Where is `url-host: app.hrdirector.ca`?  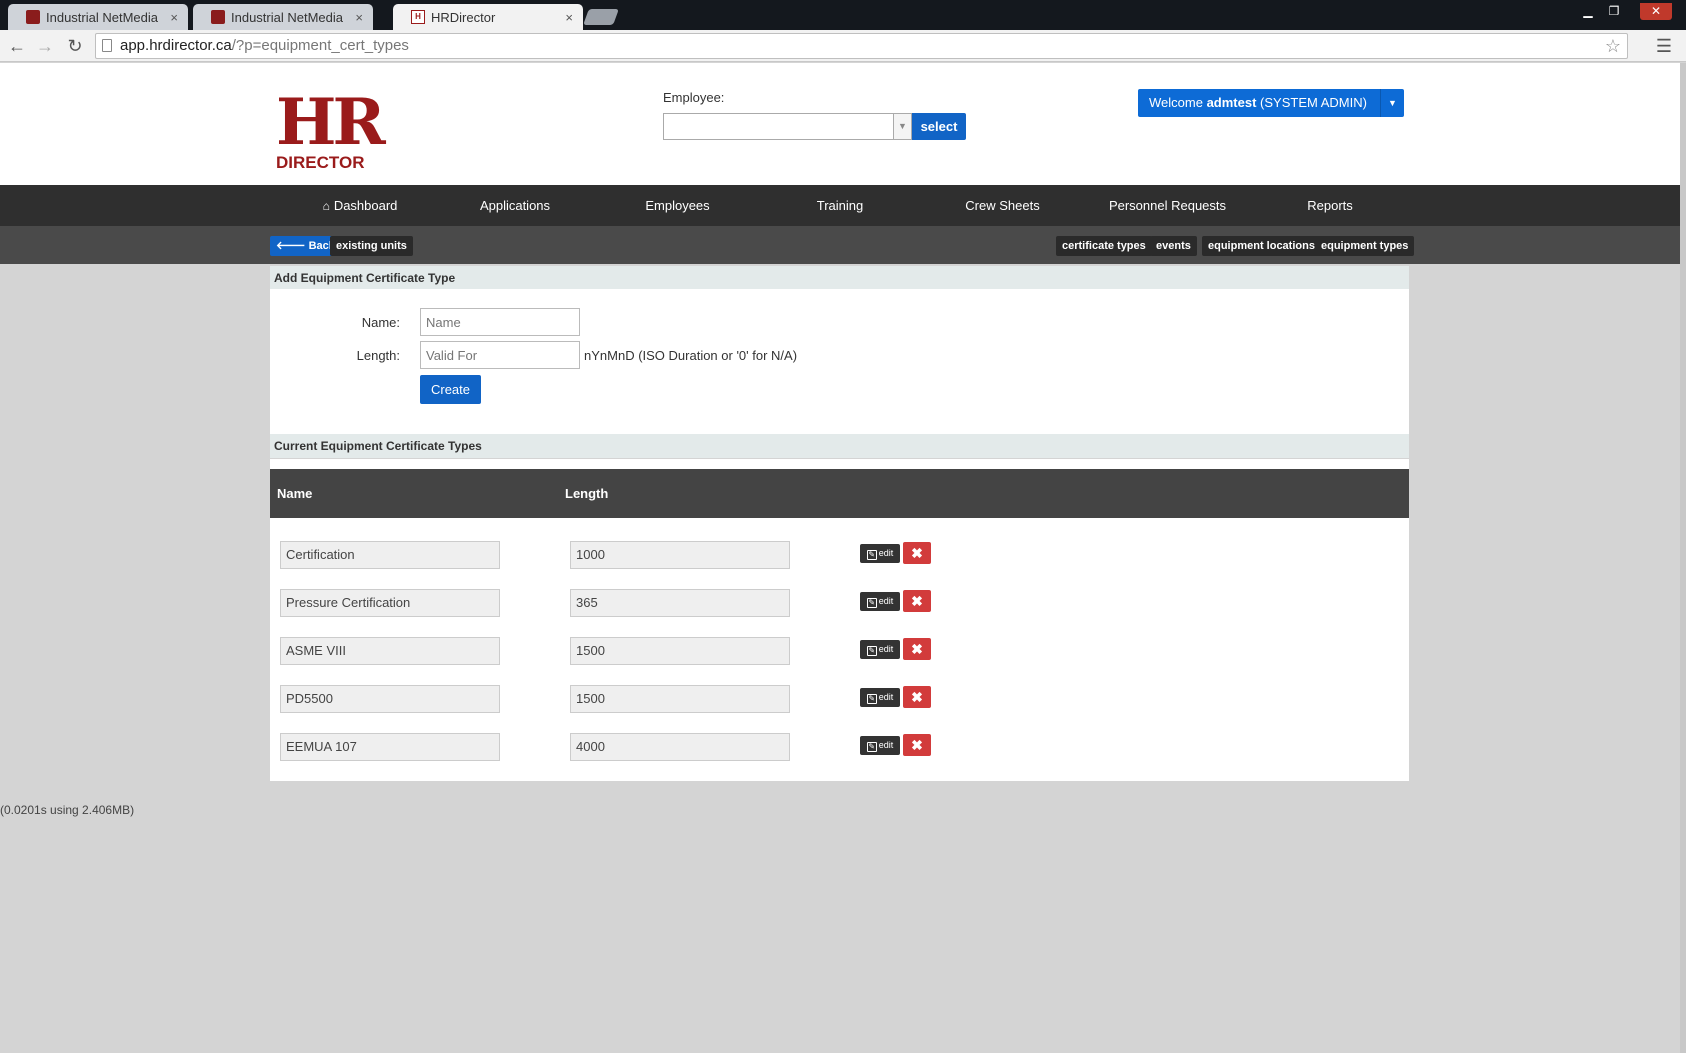 url-host: app.hrdirector.ca is located at coordinates (176, 45).